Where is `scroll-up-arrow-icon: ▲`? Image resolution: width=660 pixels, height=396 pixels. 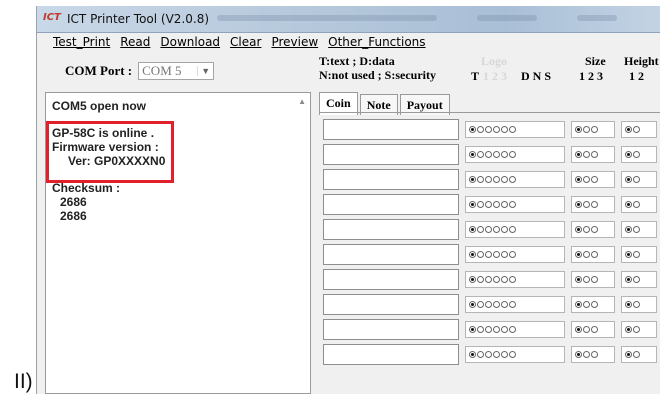
scroll-up-arrow-icon: ▲ is located at coordinates (302, 101).